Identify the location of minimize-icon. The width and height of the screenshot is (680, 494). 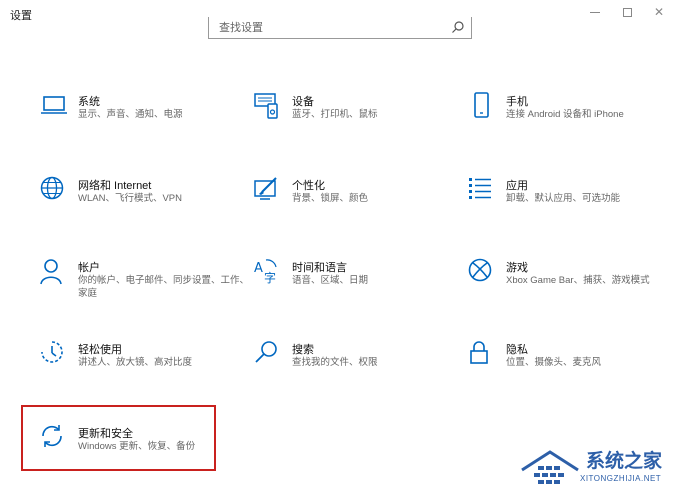
(595, 12).